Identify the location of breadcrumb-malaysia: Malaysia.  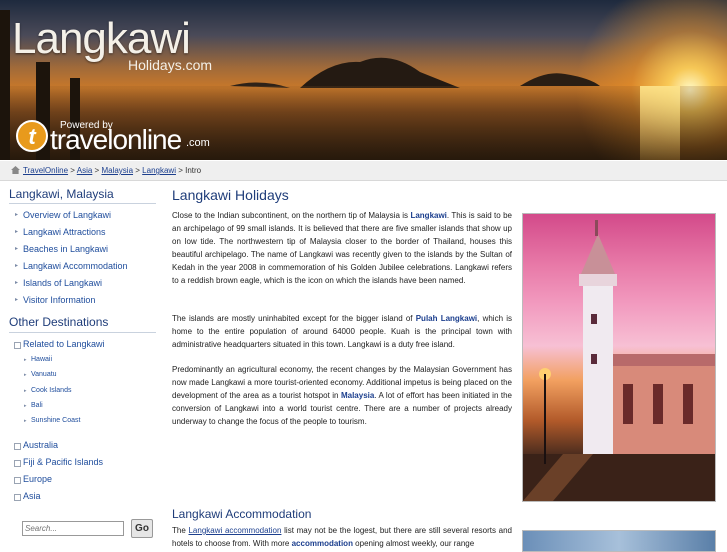
(117, 170).